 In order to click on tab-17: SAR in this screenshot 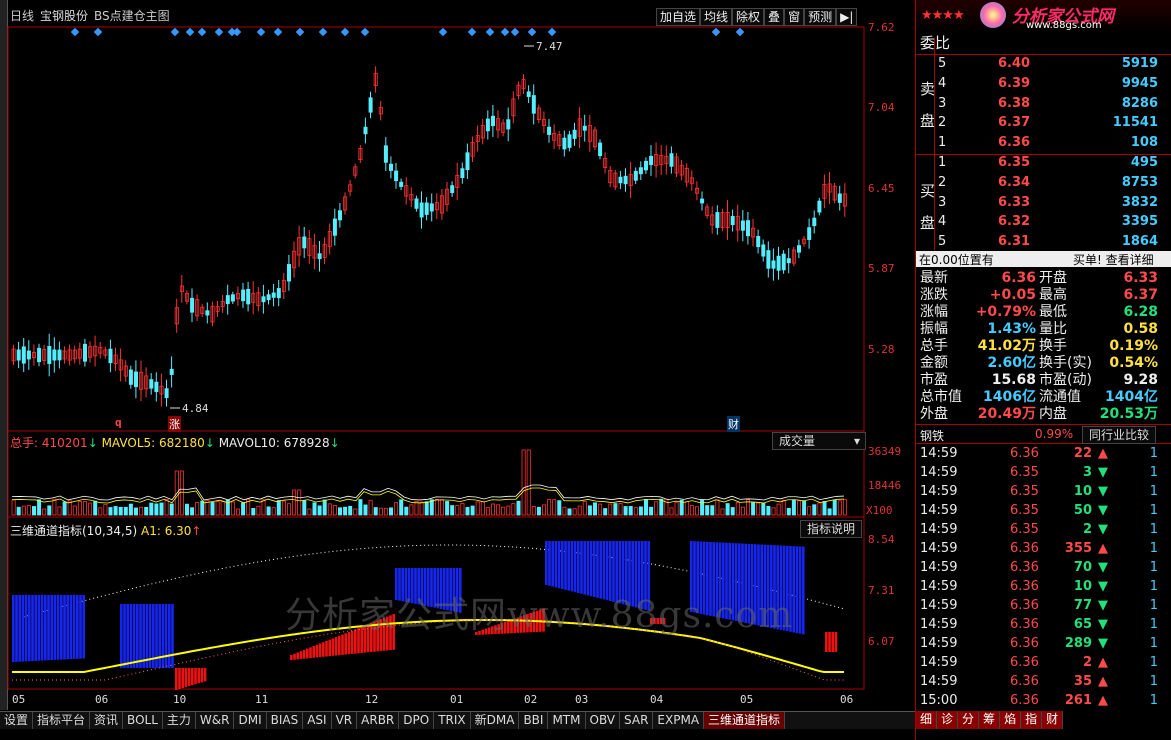, I will do `click(637, 720)`.